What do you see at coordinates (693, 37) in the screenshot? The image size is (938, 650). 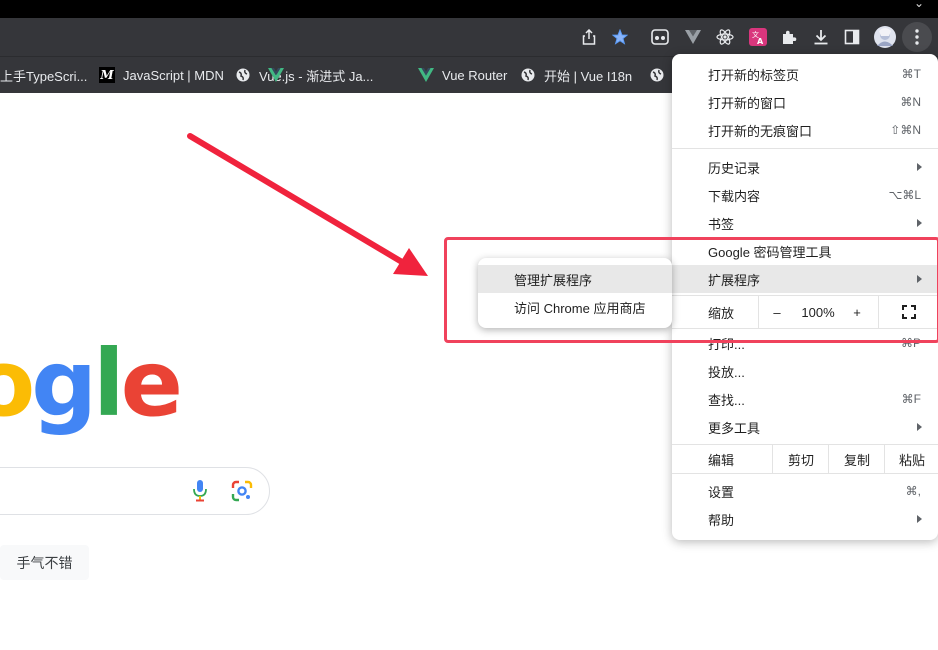 I see `vue-devtools-icon` at bounding box center [693, 37].